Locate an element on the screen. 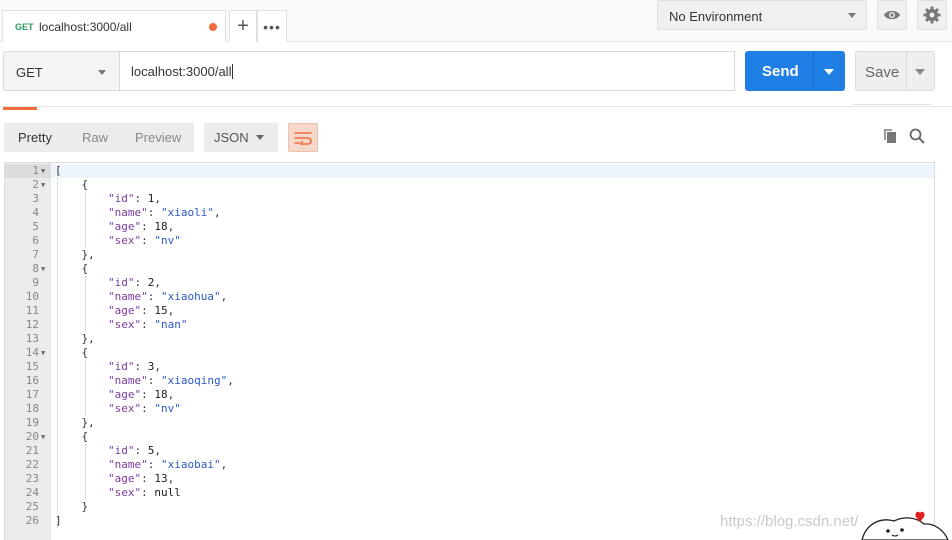 The width and height of the screenshot is (952, 540). editor-scrollbar is located at coordinates (944, 351).